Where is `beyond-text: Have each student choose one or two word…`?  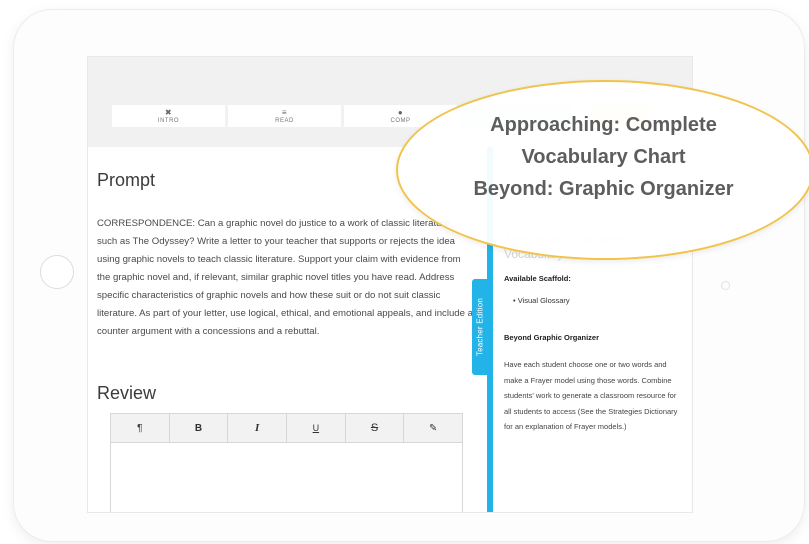 beyond-text: Have each student choose one or two word… is located at coordinates (591, 395).